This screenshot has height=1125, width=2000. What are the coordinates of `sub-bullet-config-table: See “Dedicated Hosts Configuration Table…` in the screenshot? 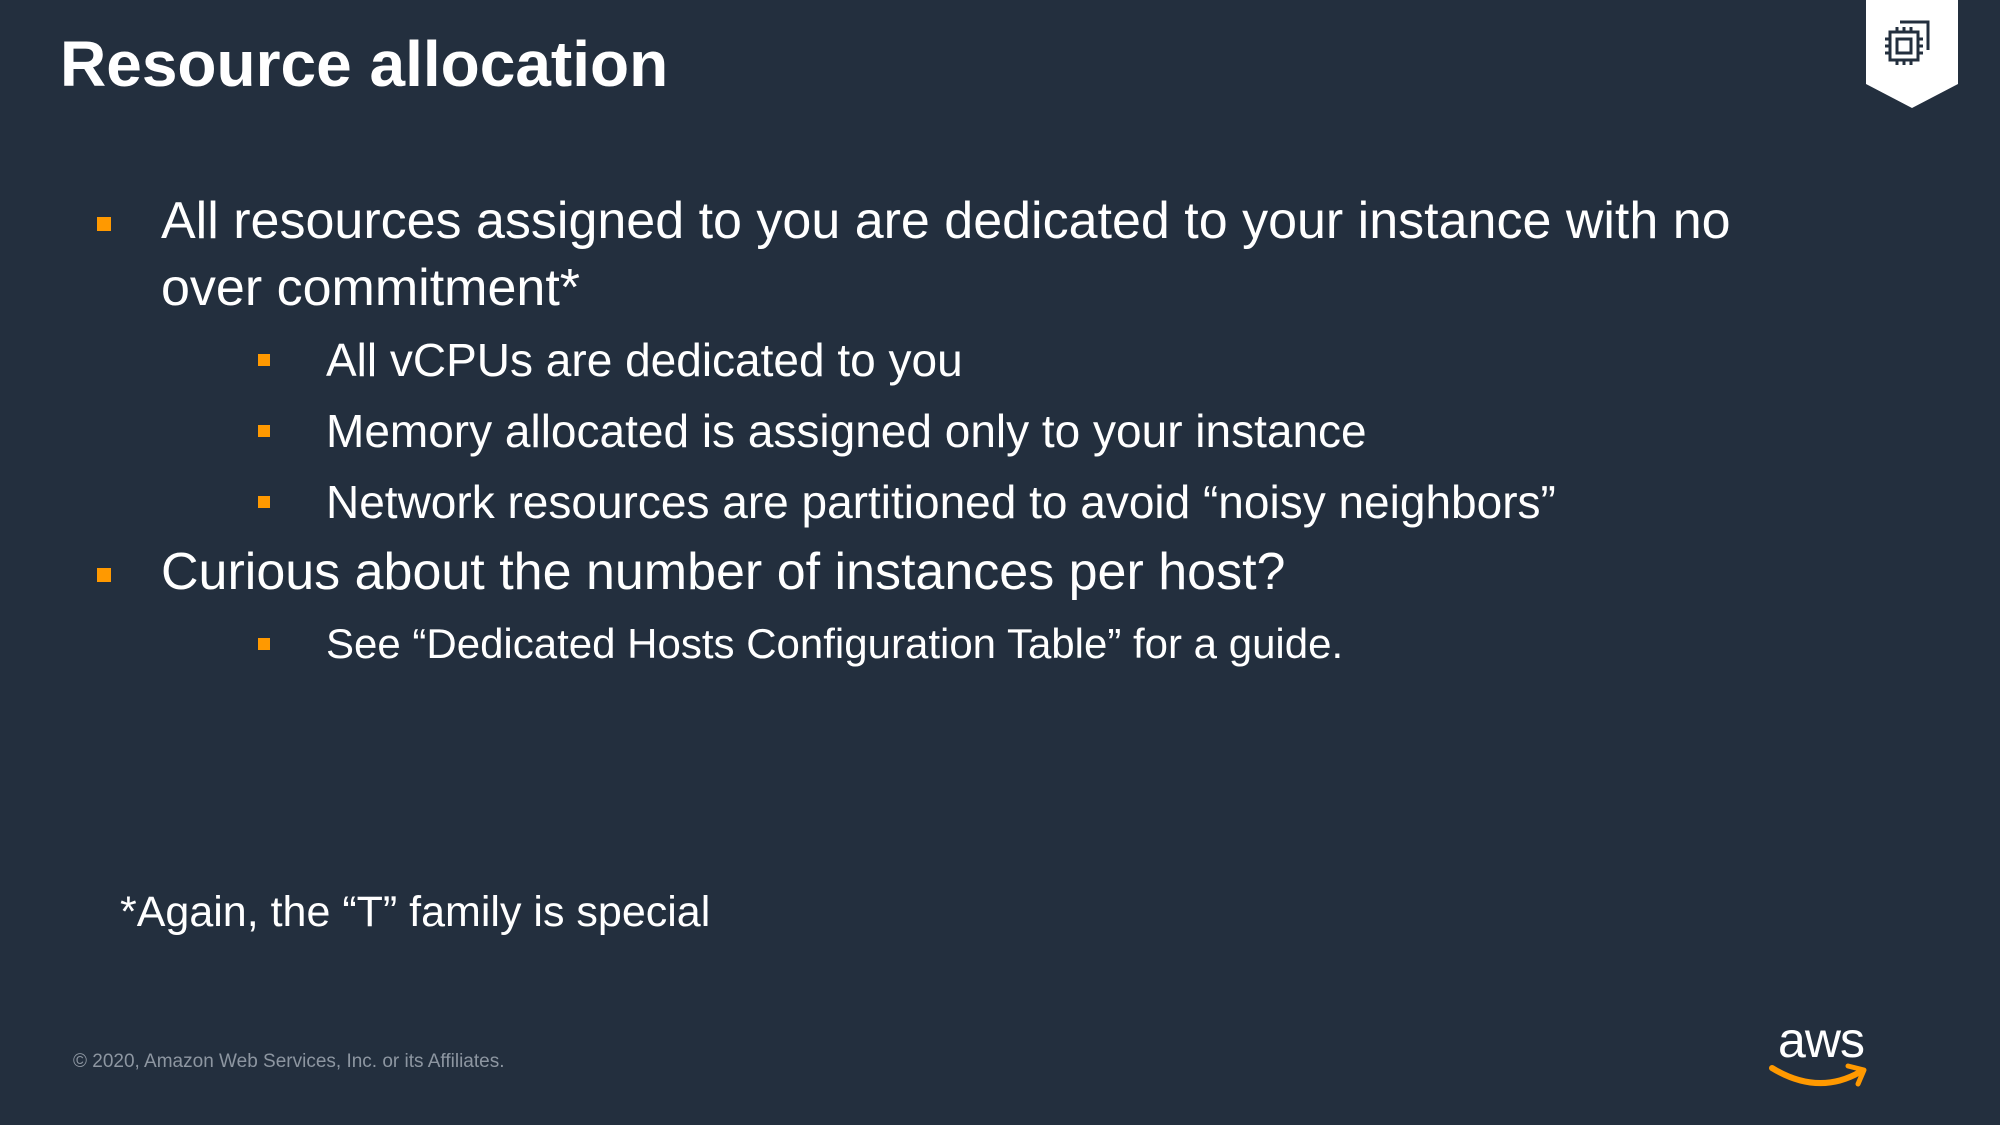 It's located at (1000, 644).